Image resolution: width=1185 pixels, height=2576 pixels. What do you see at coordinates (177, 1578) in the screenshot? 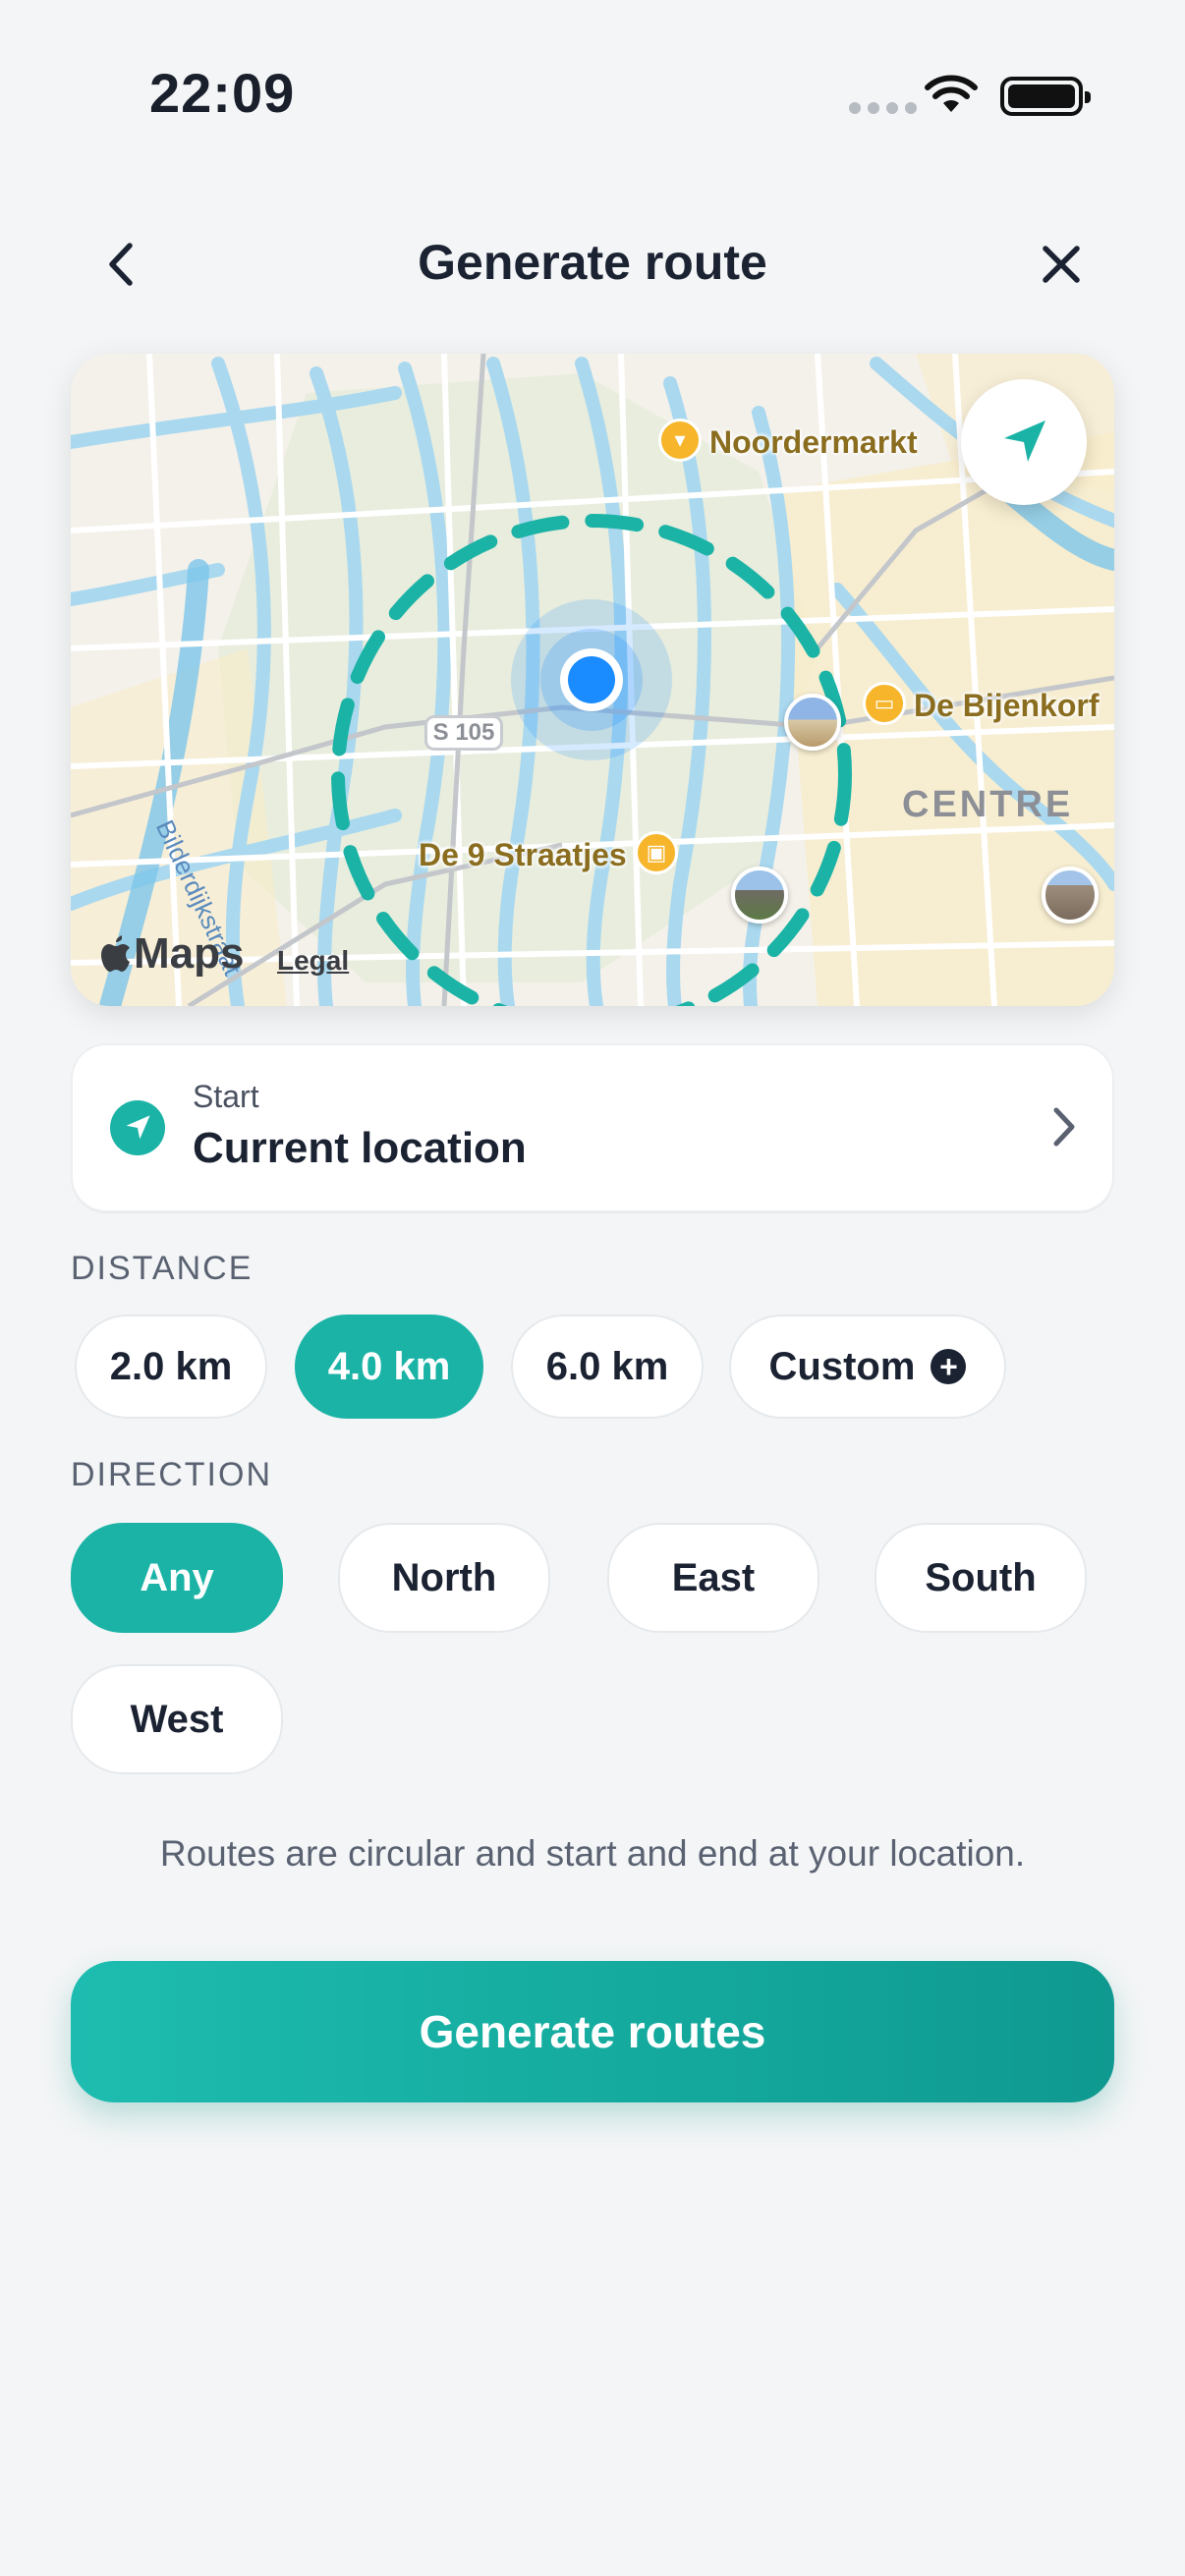
I see `direction-option-any: Any` at bounding box center [177, 1578].